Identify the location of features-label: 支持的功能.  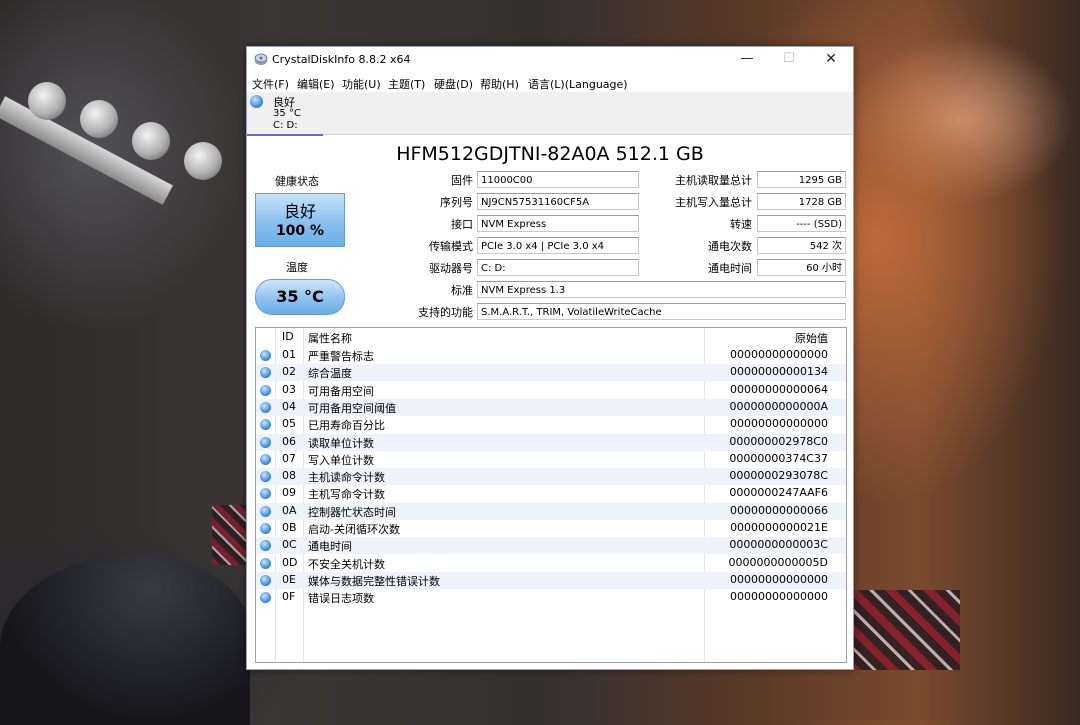
(445, 312).